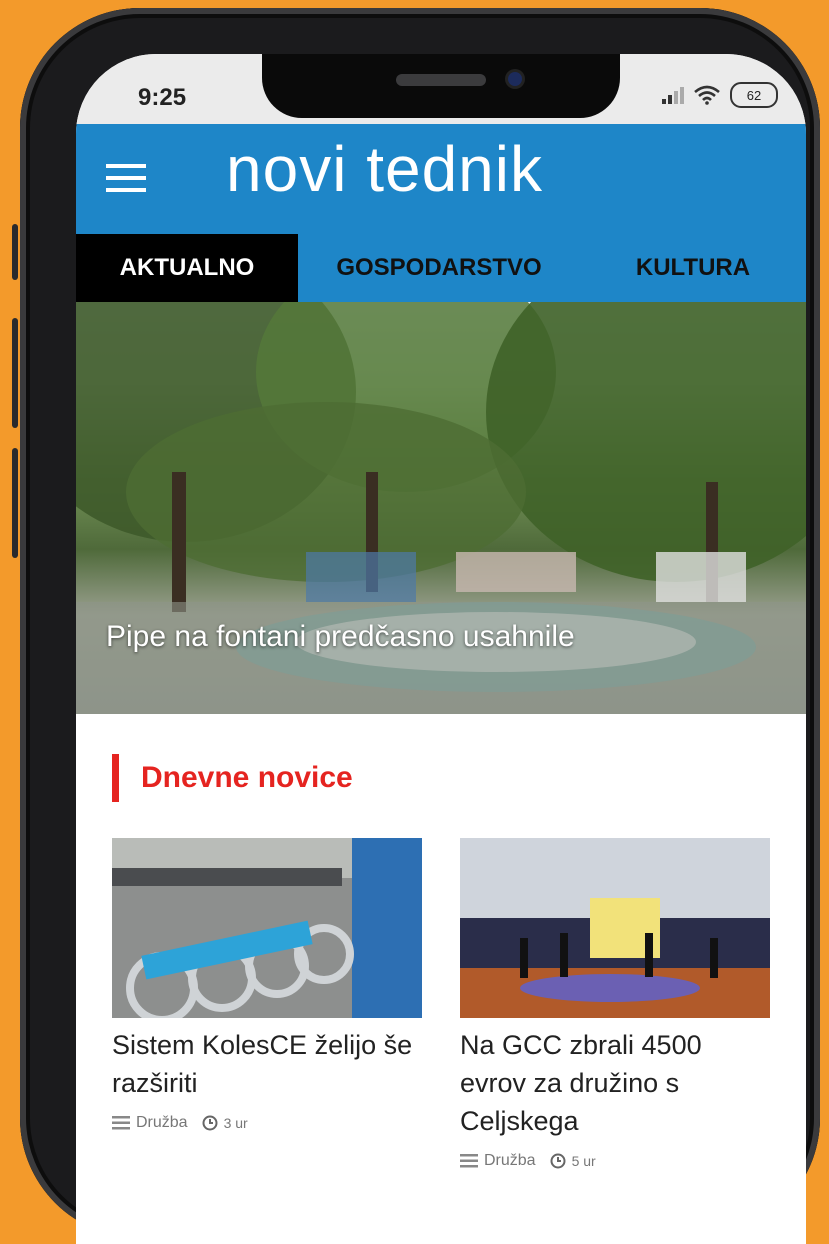  What do you see at coordinates (15, 503) in the screenshot?
I see `volume-down-button` at bounding box center [15, 503].